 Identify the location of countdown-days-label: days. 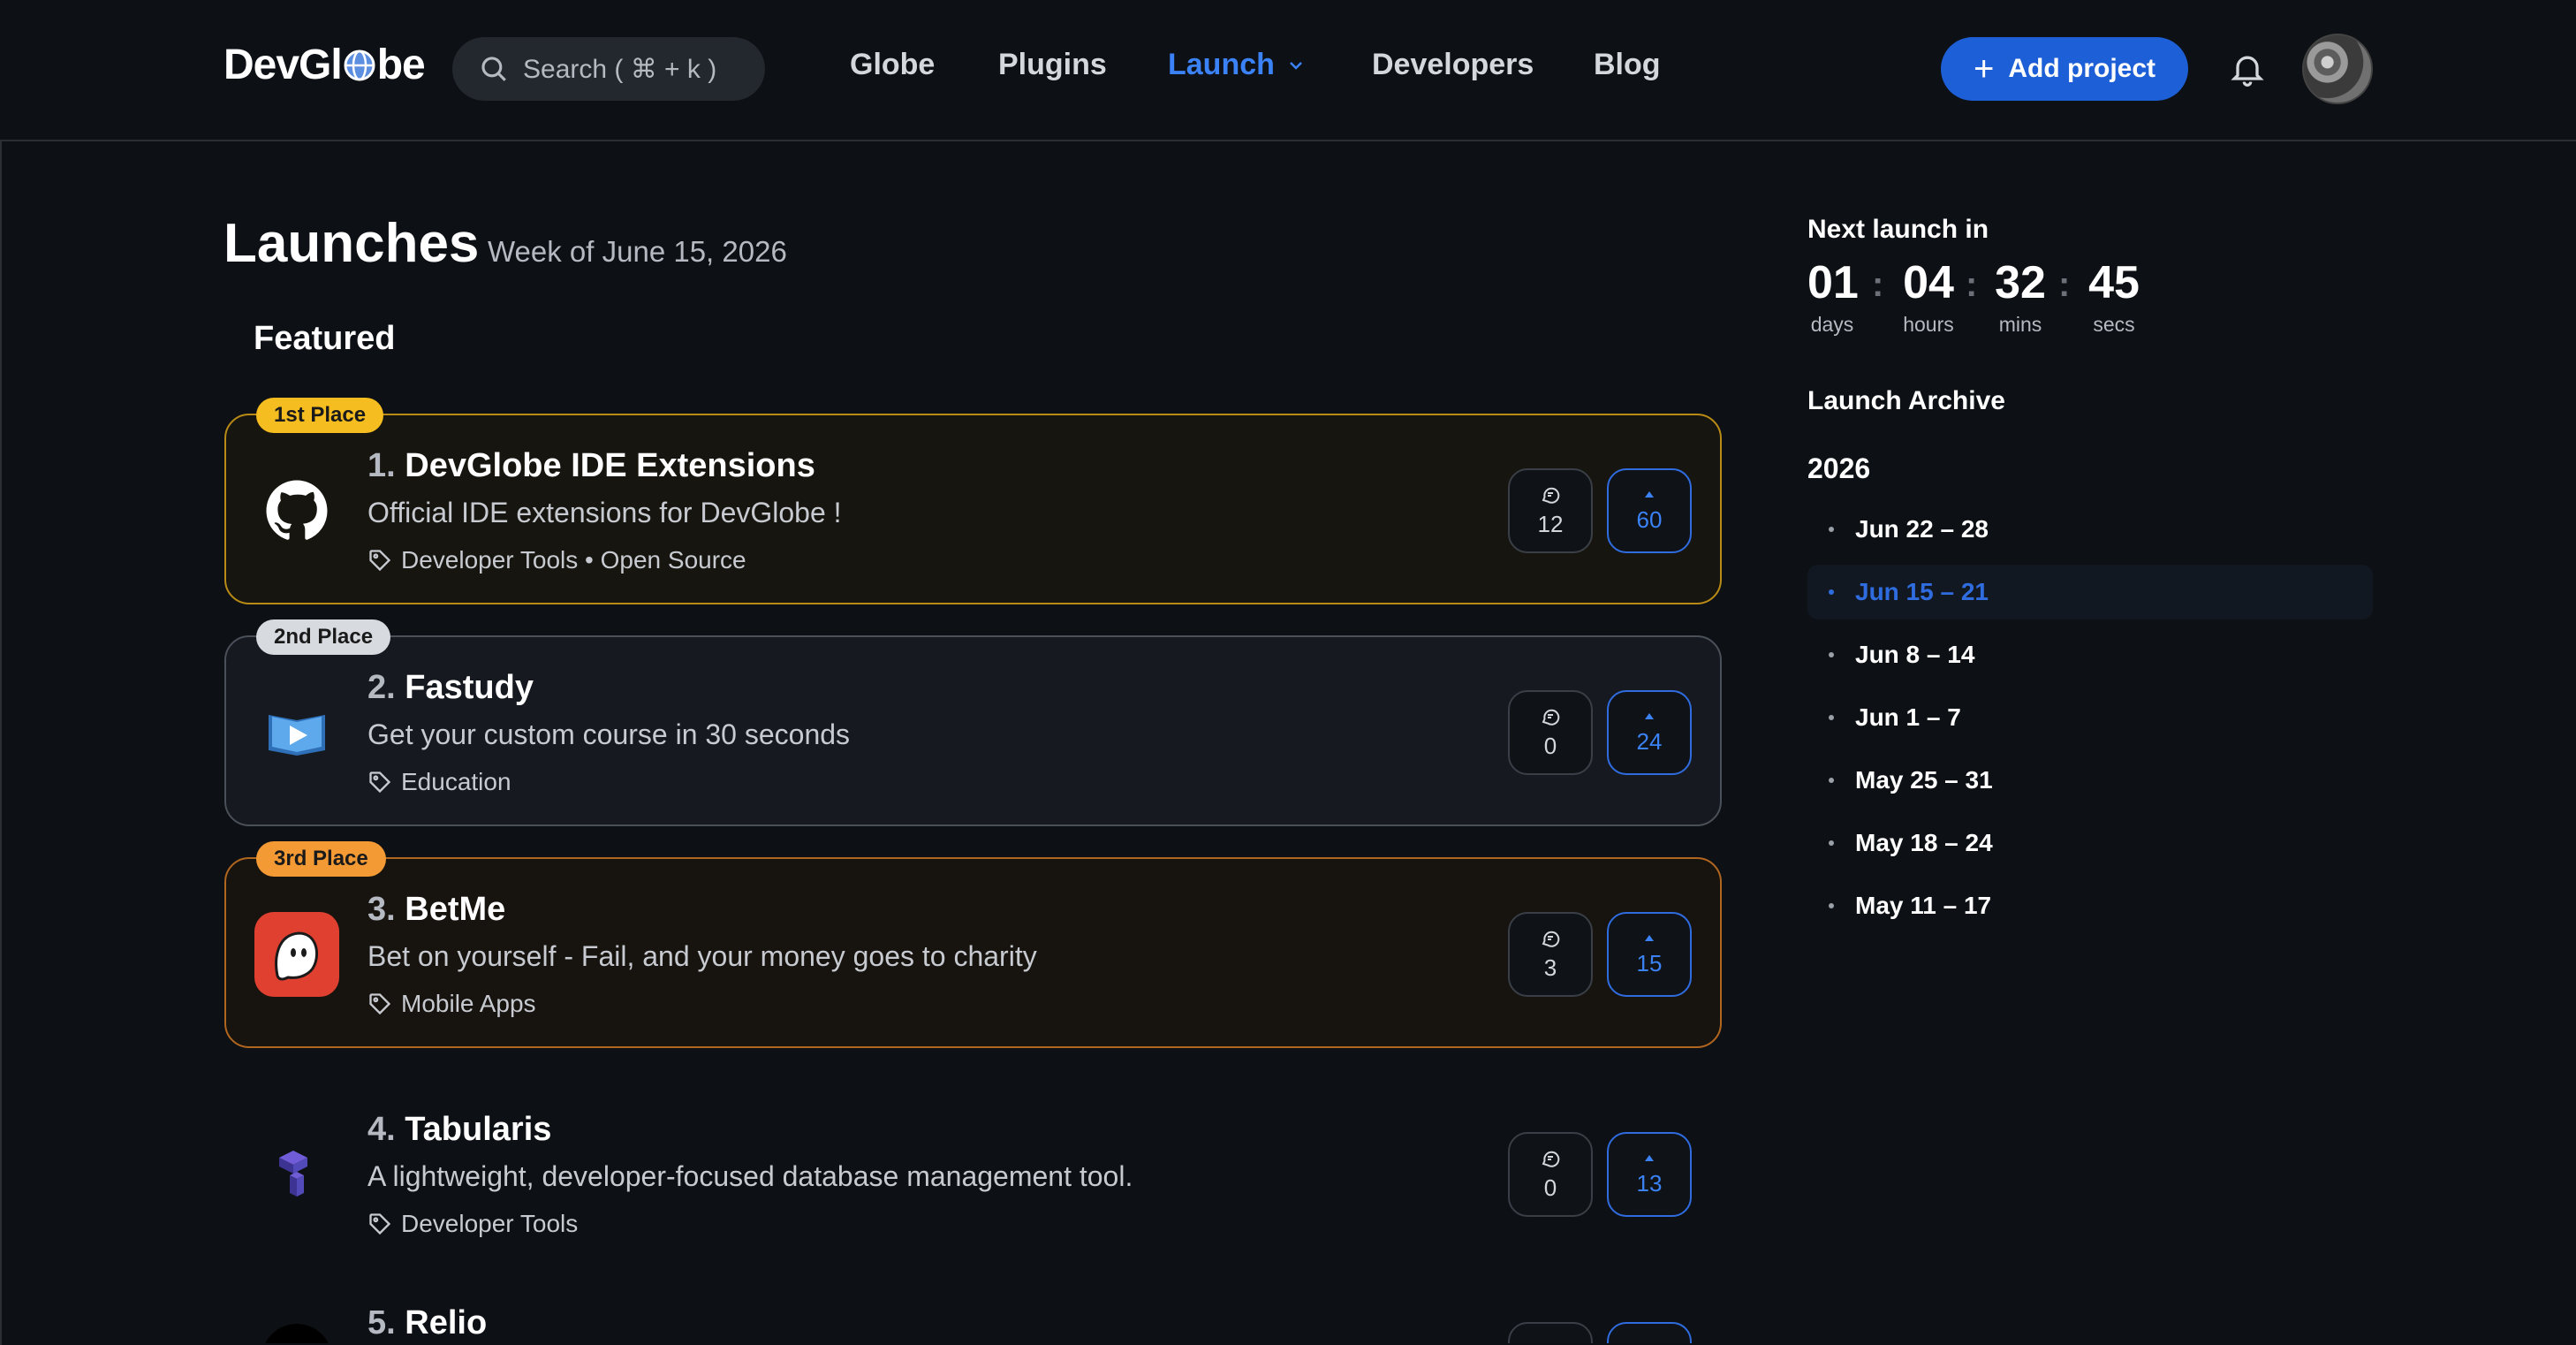
(1832, 324).